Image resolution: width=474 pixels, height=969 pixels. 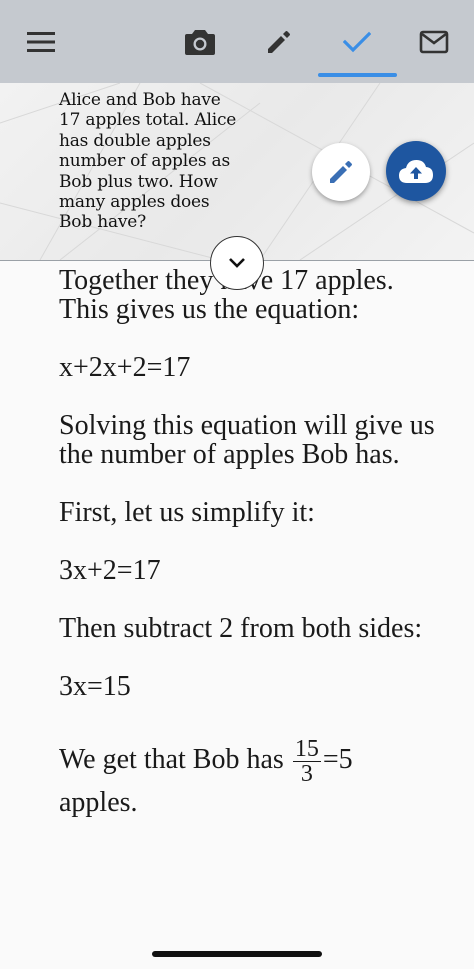 I want to click on edit-question-button, so click(x=341, y=172).